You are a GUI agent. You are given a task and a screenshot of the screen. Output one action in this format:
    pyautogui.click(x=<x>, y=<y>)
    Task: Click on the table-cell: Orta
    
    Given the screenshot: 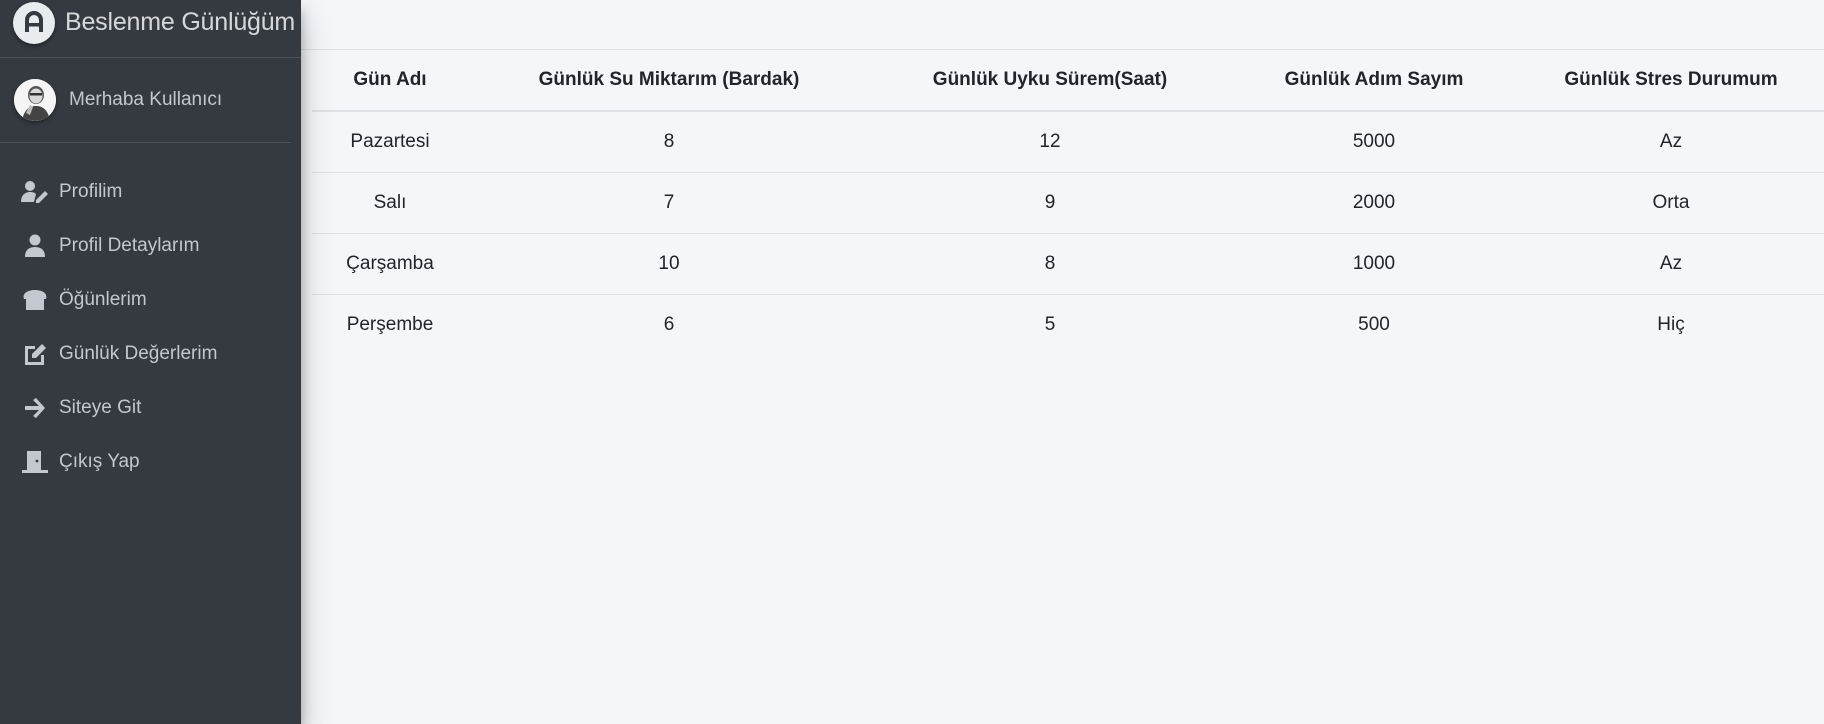 What is the action you would take?
    pyautogui.click(x=1671, y=203)
    